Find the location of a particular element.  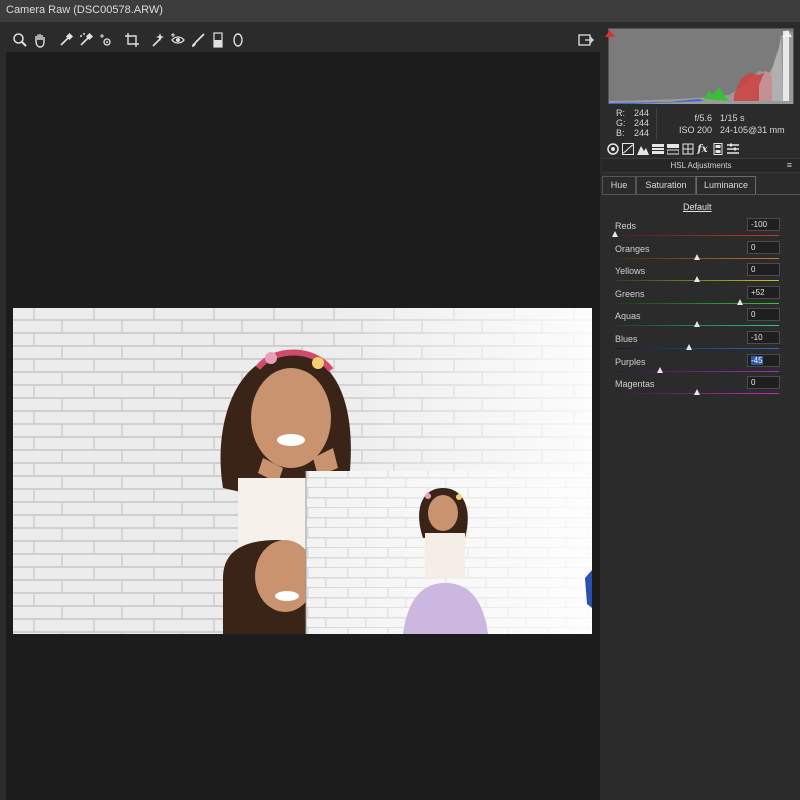

hsl-subtabs: Hue Saturation Luminance is located at coordinates (701, 185).